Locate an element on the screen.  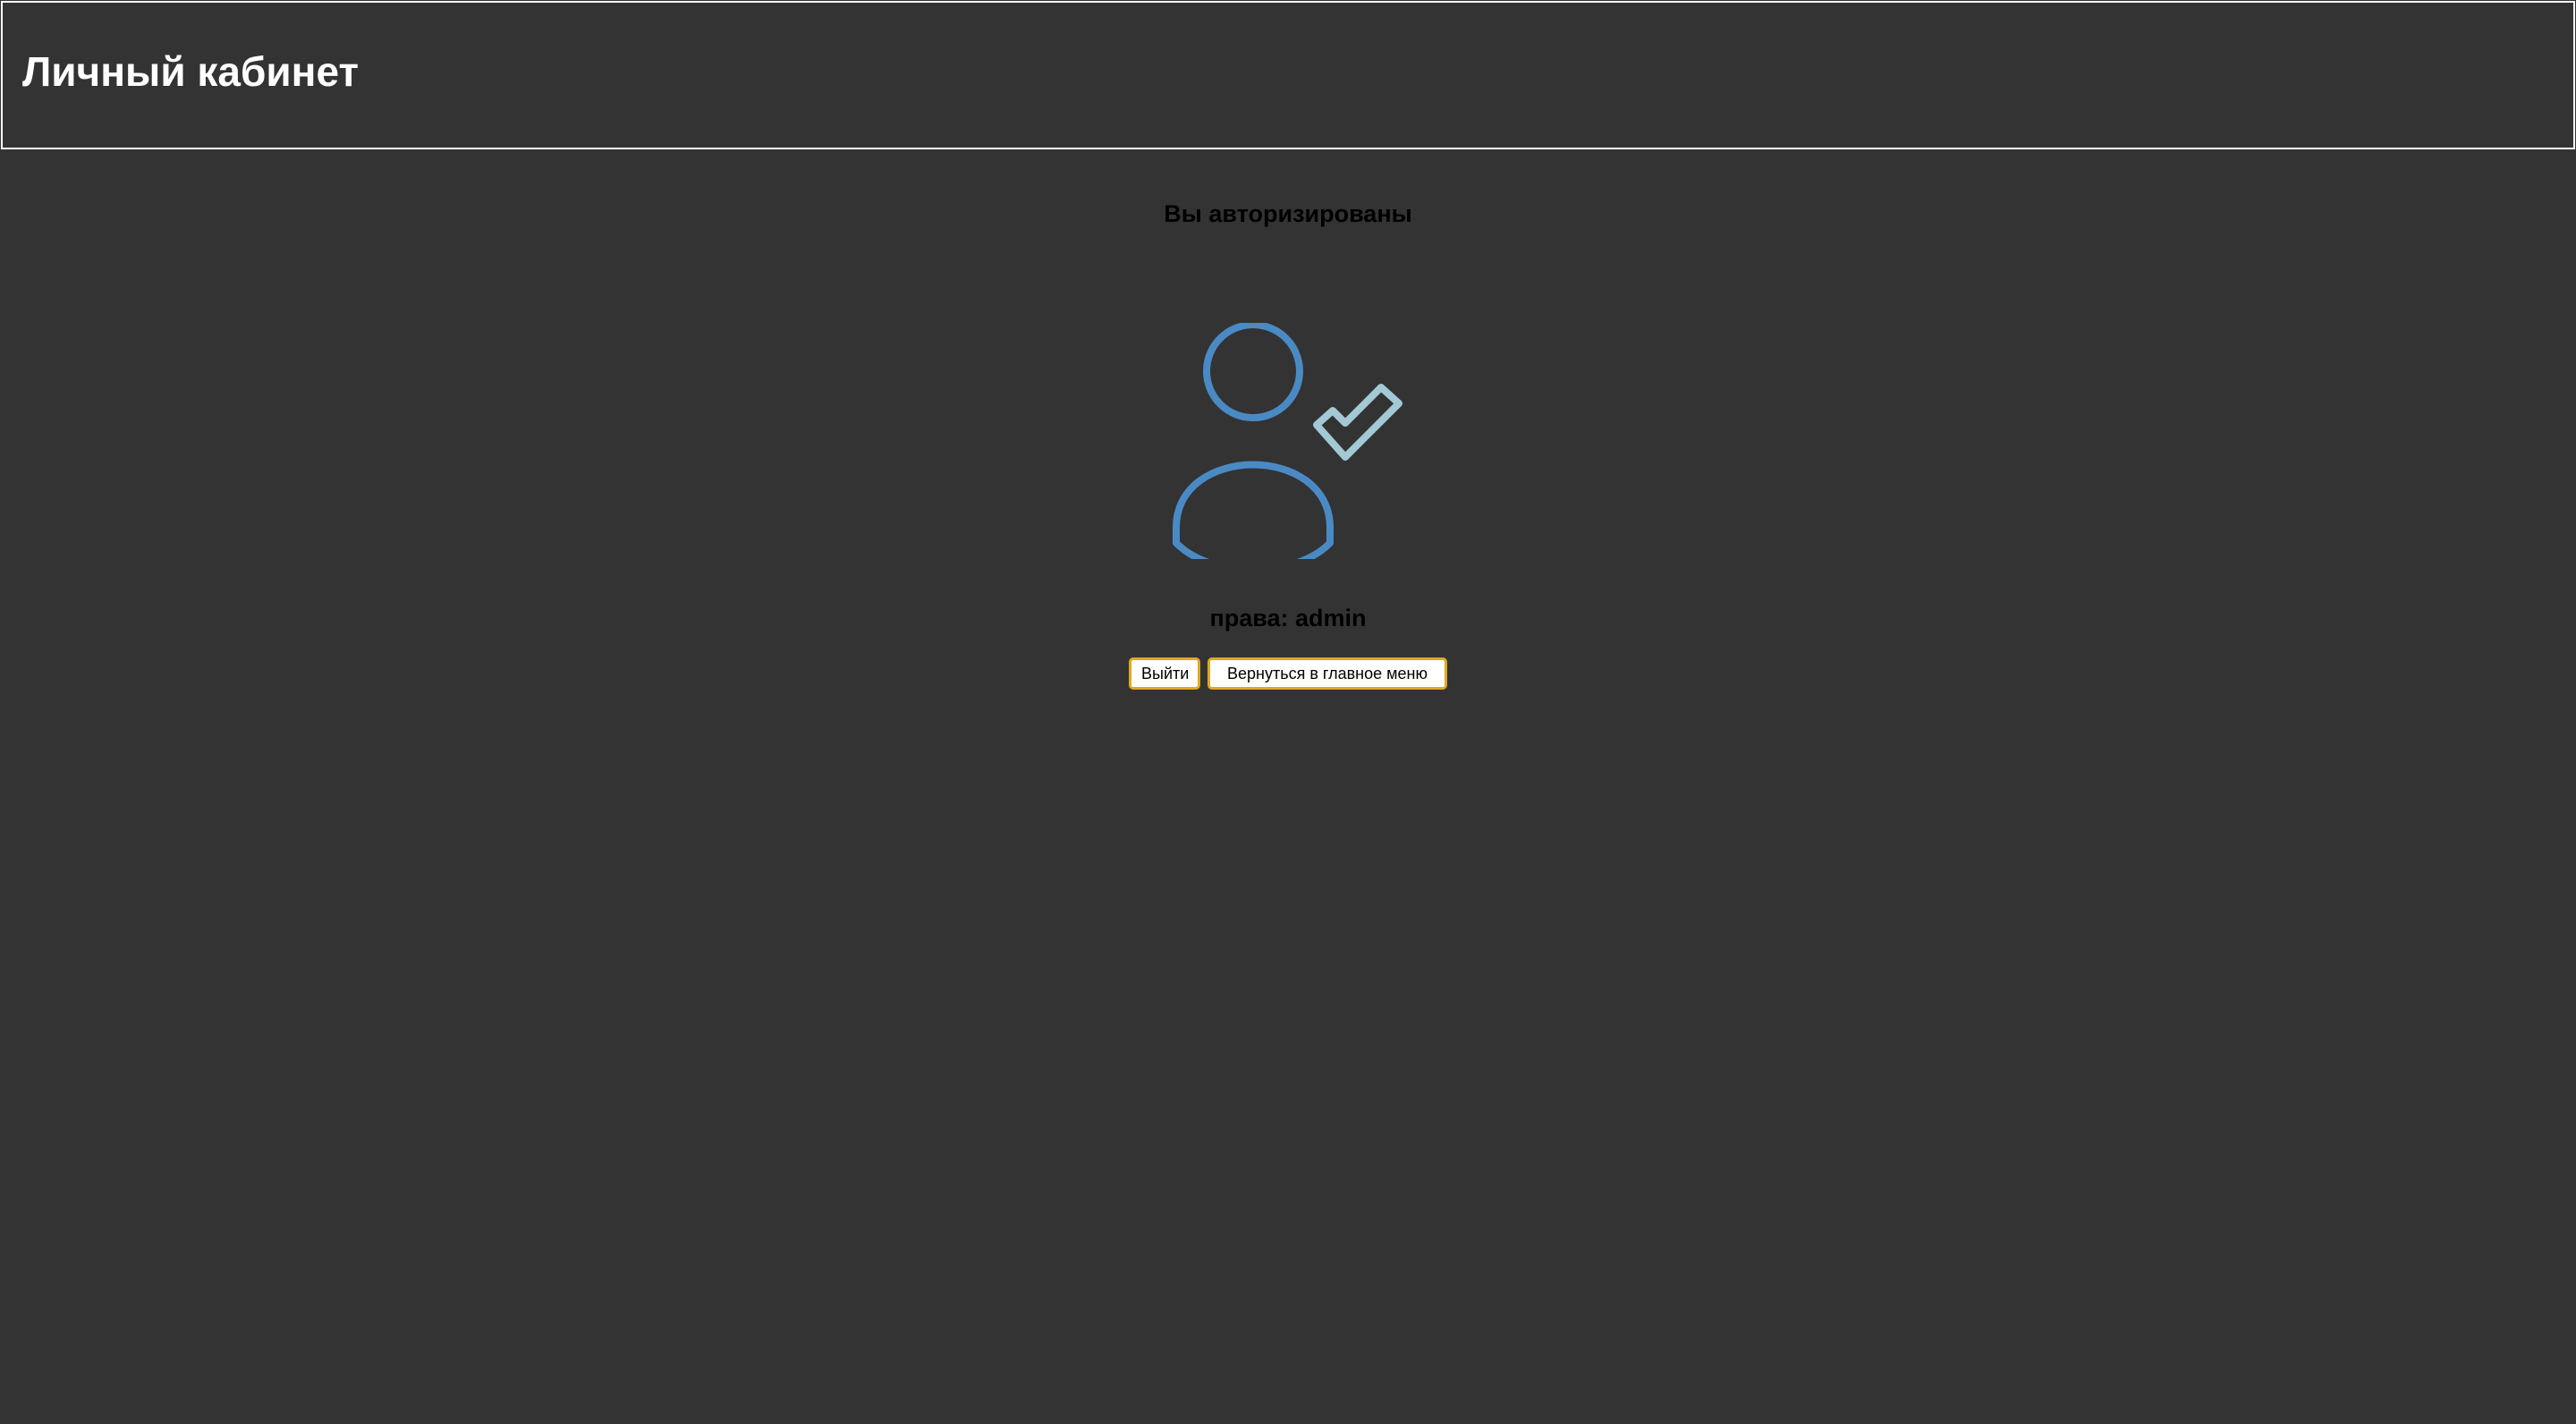
page-header: Личный кабинет is located at coordinates (1288, 75).